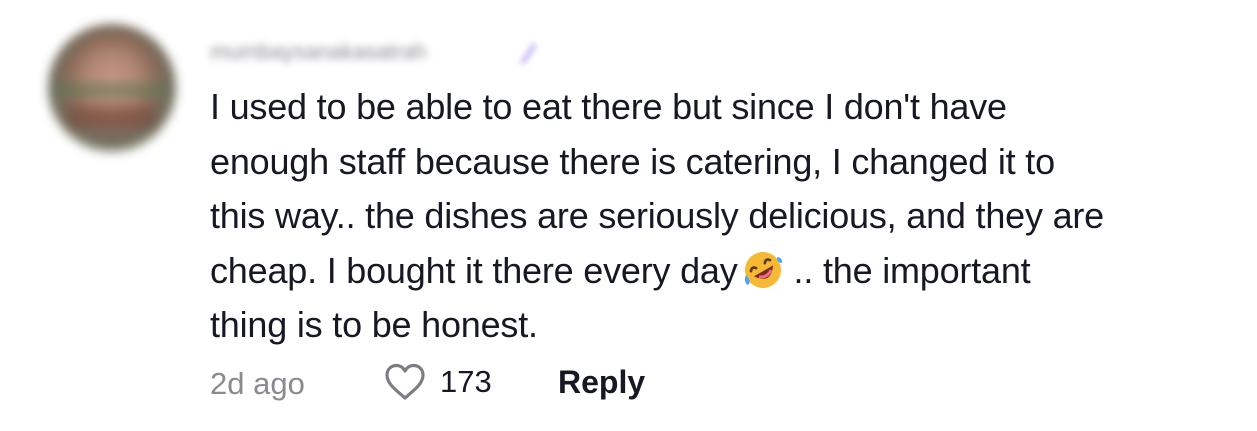 The image size is (1257, 431). What do you see at coordinates (374, 324) in the screenshot?
I see `comment-line: thing is to be honest.` at bounding box center [374, 324].